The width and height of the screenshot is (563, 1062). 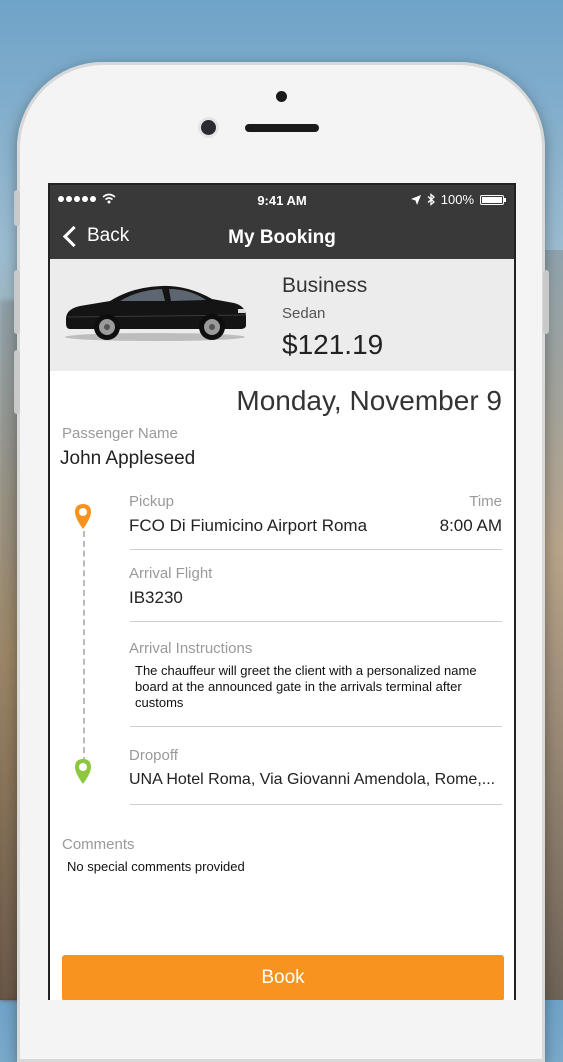 What do you see at coordinates (17, 302) in the screenshot?
I see `phone-volume-up` at bounding box center [17, 302].